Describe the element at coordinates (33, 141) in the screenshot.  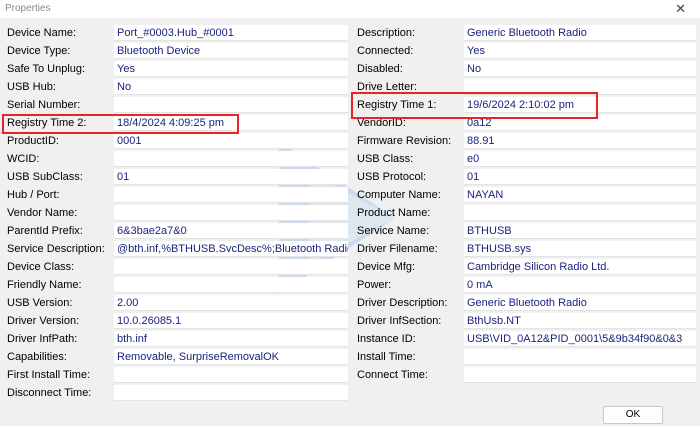
I see `field-label: ProductID:` at that location.